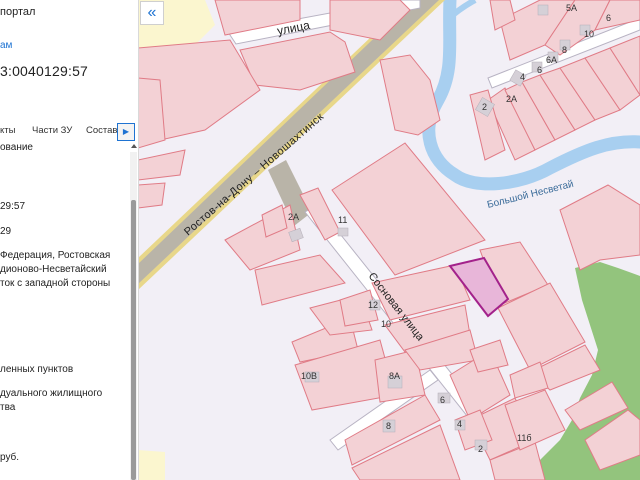  I want to click on chevron-right-icon: ▶, so click(126, 131).